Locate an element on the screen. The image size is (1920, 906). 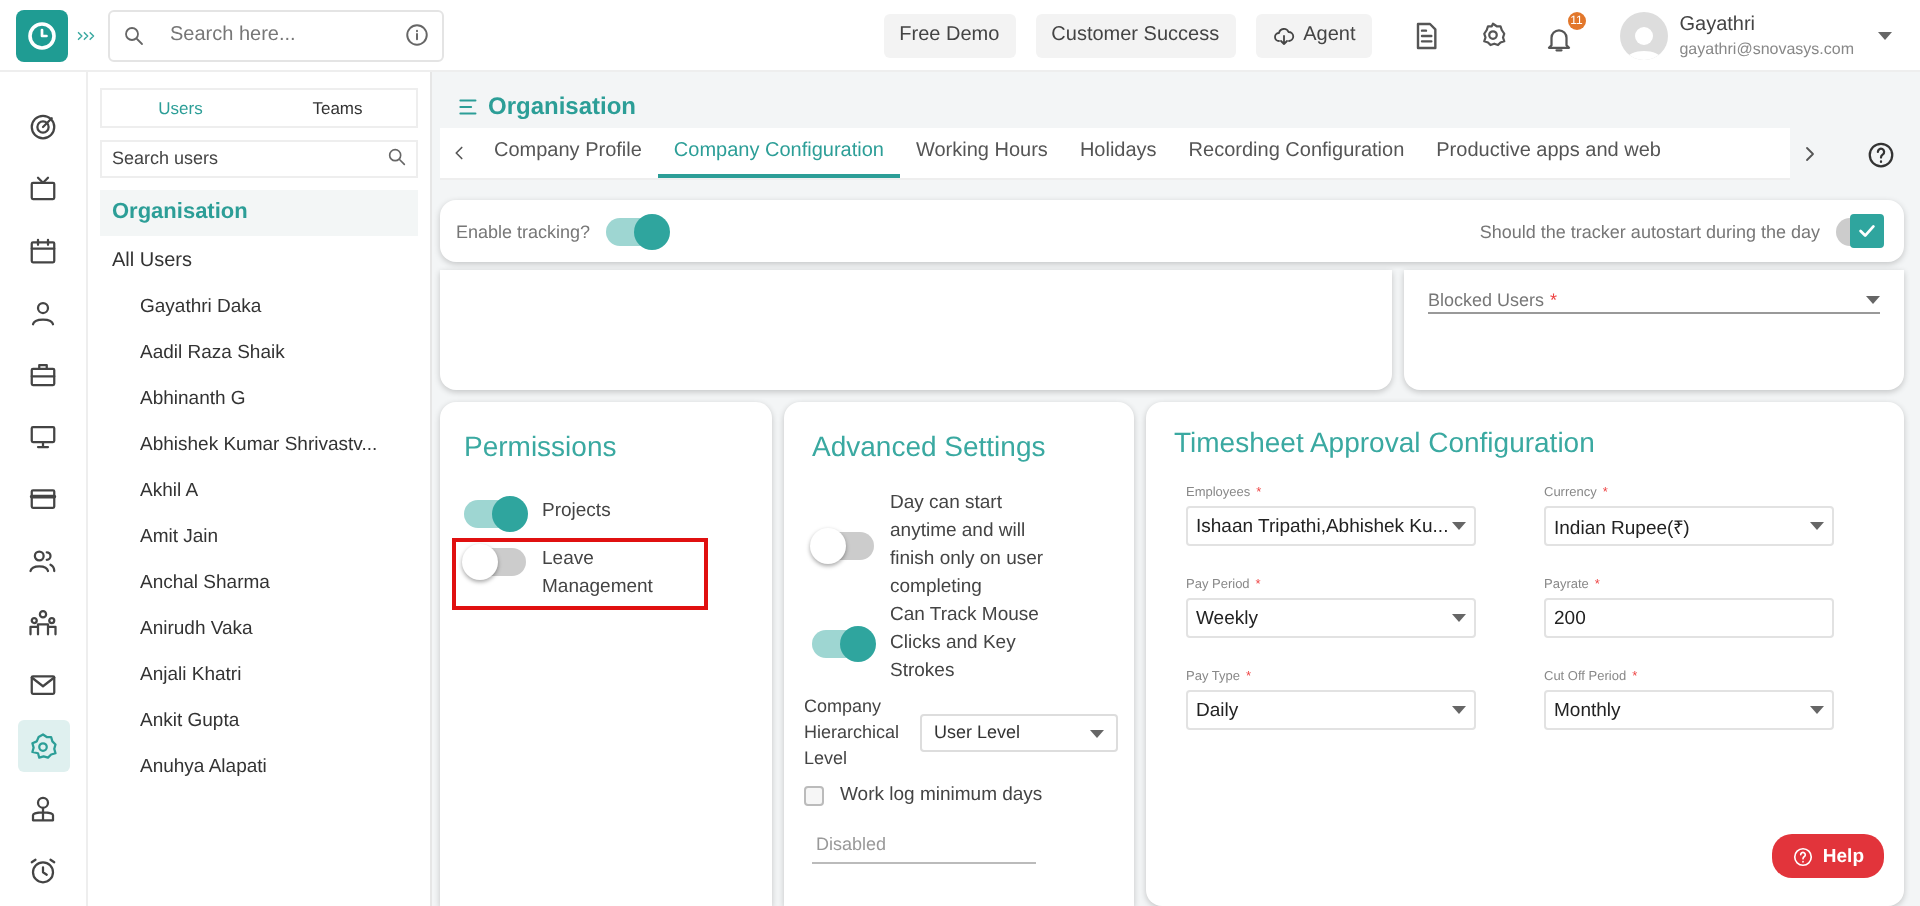
tab: Company Profile is located at coordinates (568, 153).